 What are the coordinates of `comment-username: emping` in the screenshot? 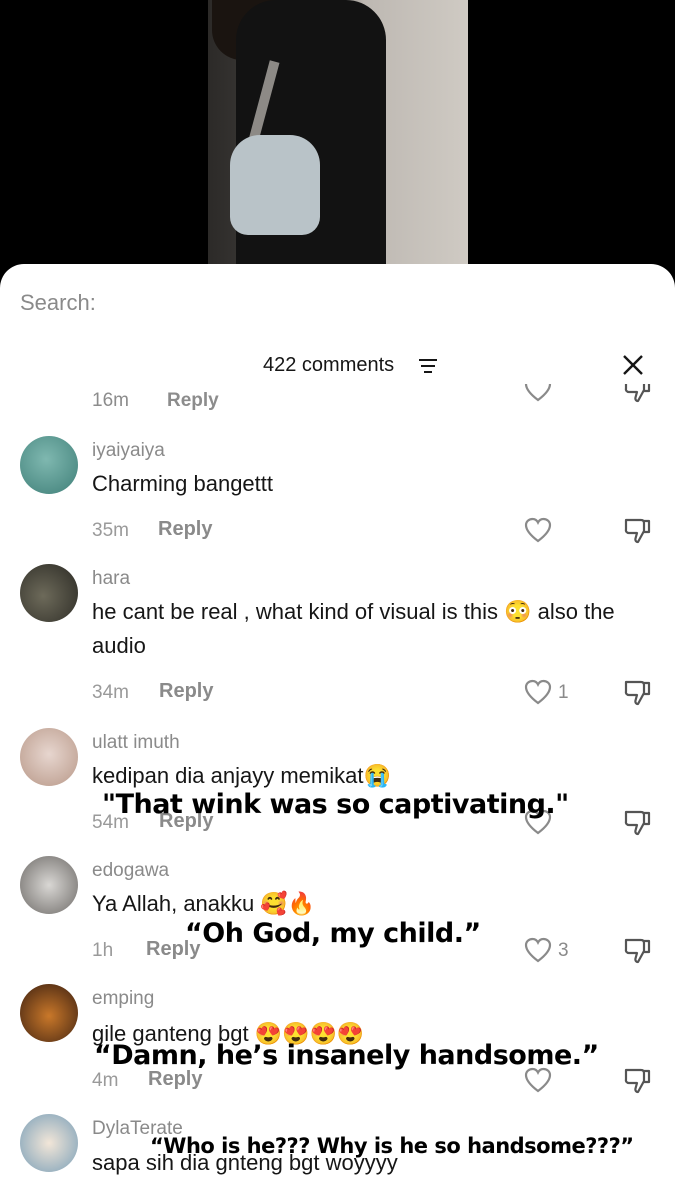 It's located at (123, 999).